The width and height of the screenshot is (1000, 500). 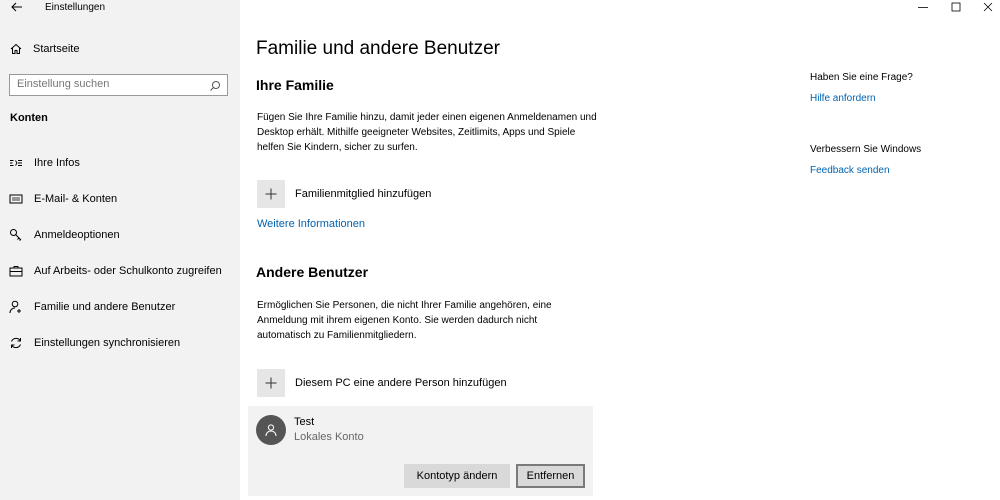 I want to click on sidebar-item-familie: Familie und andere Benutzer, so click(x=120, y=307).